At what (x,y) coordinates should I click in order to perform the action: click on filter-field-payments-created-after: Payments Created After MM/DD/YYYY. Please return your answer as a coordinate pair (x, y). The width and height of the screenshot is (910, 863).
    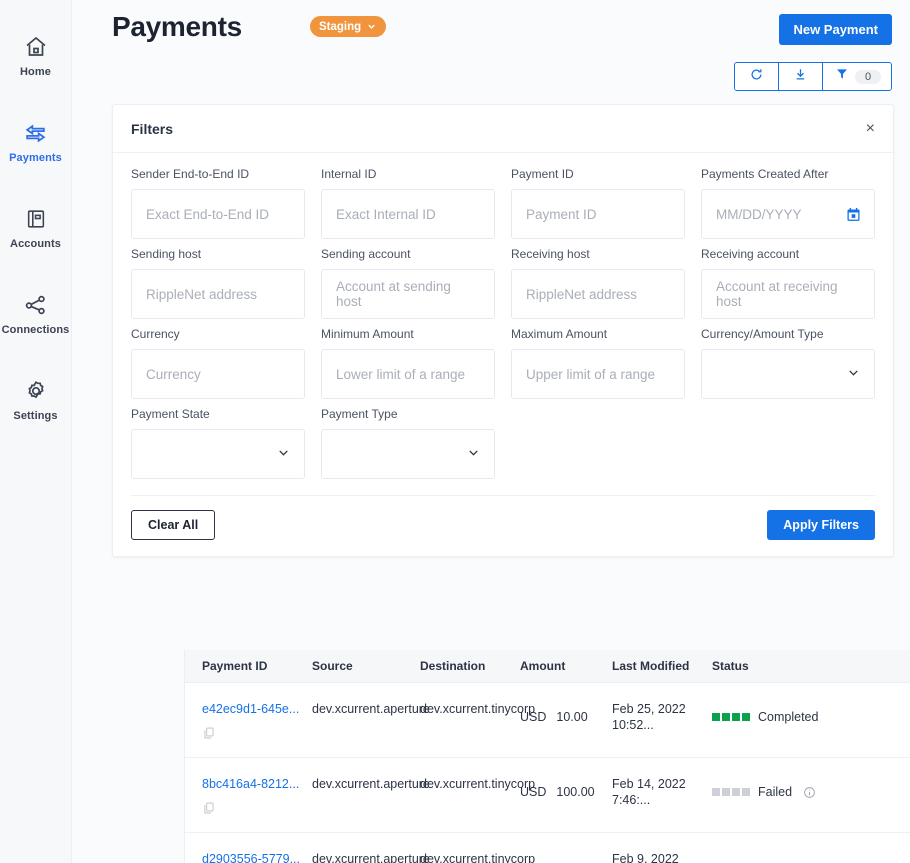
    Looking at the image, I should click on (788, 203).